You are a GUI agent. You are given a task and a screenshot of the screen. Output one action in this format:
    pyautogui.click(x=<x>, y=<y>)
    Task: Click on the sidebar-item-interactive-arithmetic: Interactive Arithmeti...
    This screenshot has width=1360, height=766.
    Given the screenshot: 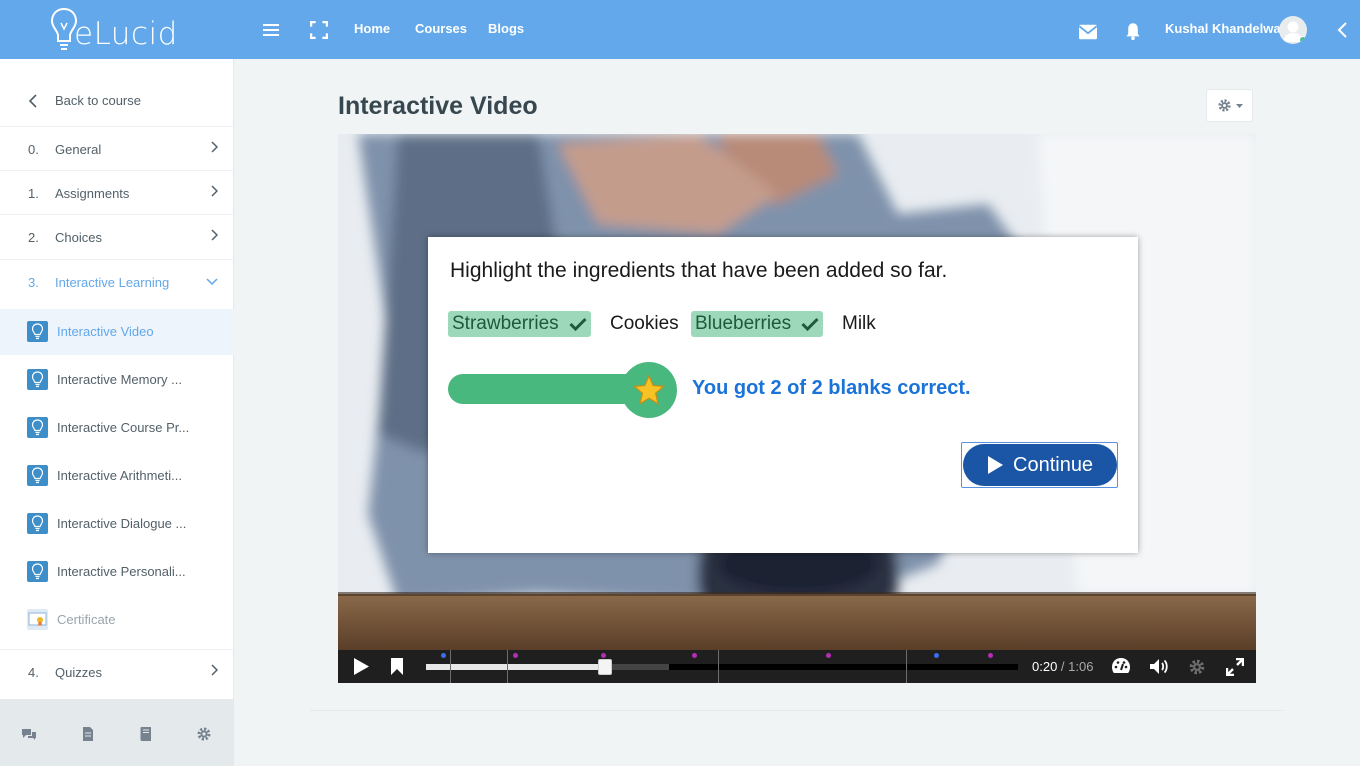 What is the action you would take?
    pyautogui.click(x=117, y=476)
    